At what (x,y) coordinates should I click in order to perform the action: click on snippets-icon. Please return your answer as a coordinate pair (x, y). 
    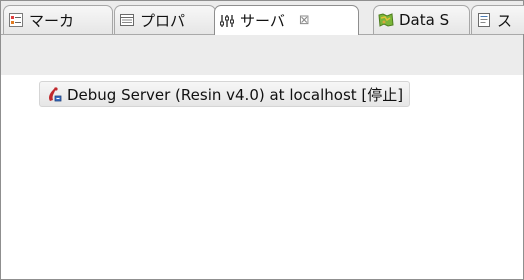
    Looking at the image, I should click on (484, 20).